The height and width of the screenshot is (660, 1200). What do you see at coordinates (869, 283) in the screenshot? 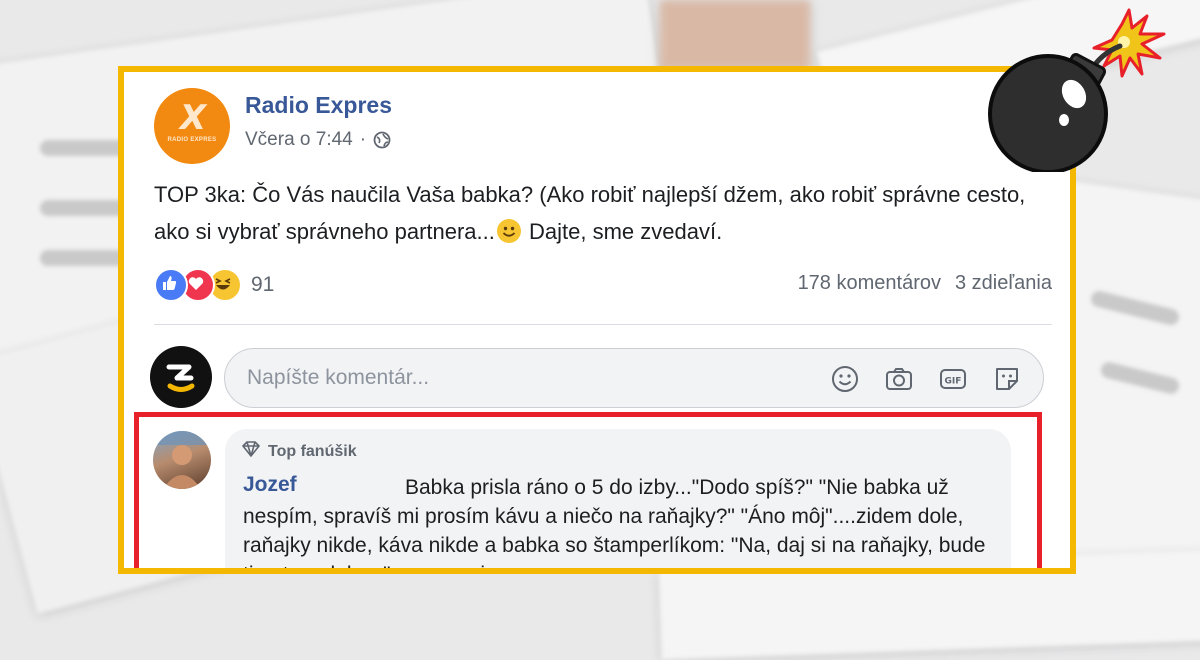
I see `comments-count-link: 178 komentárov` at bounding box center [869, 283].